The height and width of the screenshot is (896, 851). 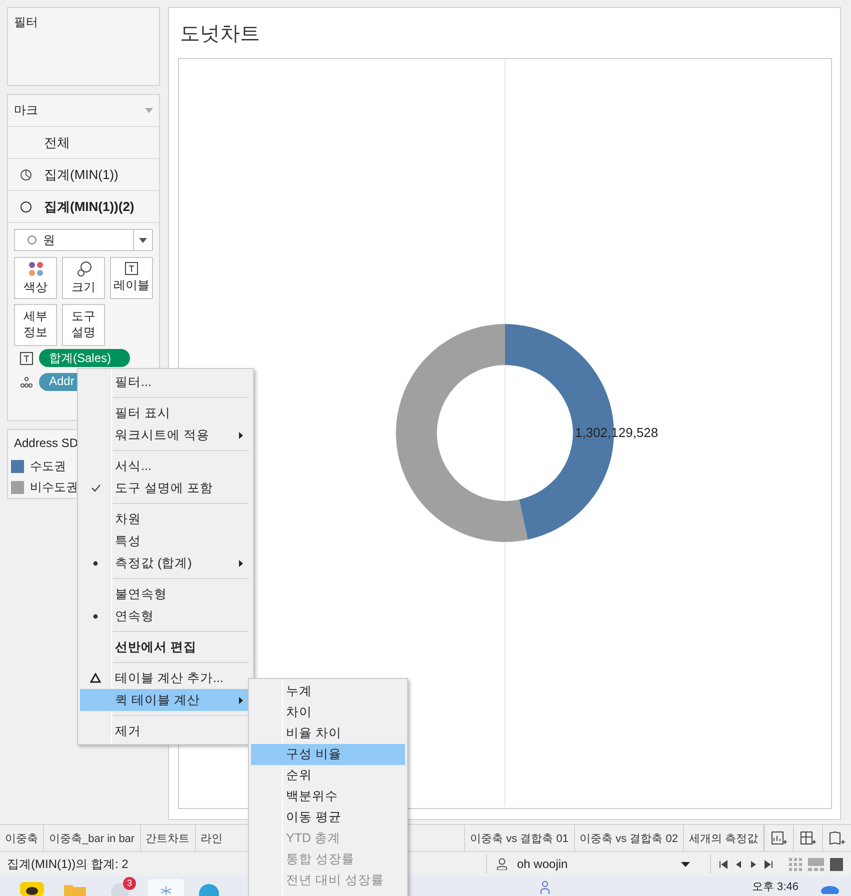 I want to click on legend-title: Address SD, so click(x=46, y=443).